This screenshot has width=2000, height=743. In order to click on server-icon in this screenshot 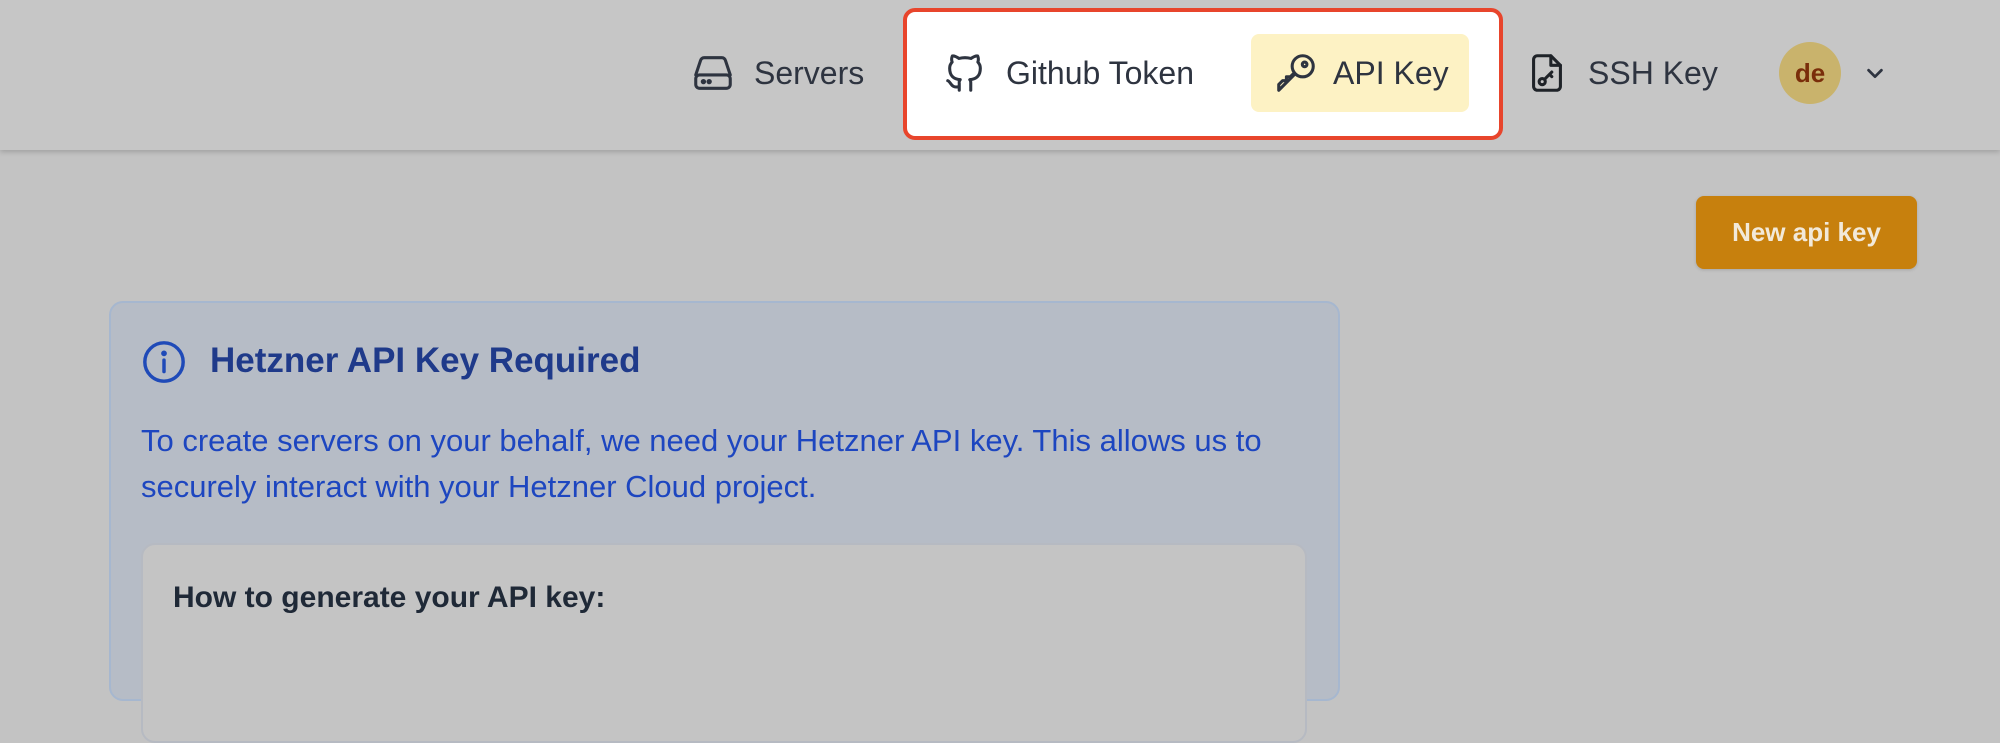, I will do `click(713, 73)`.